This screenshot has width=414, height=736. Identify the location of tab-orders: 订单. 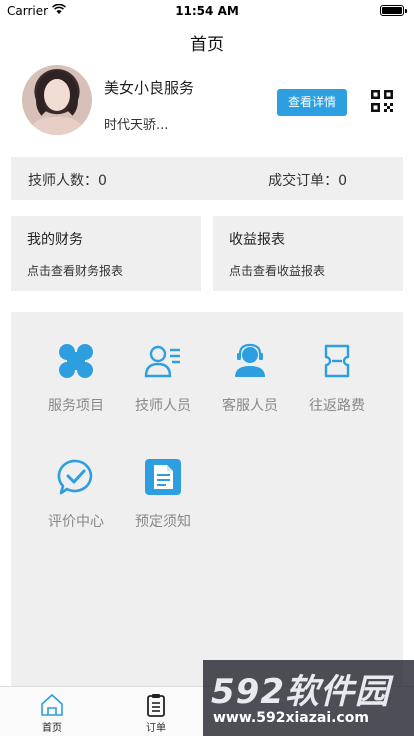
(156, 711).